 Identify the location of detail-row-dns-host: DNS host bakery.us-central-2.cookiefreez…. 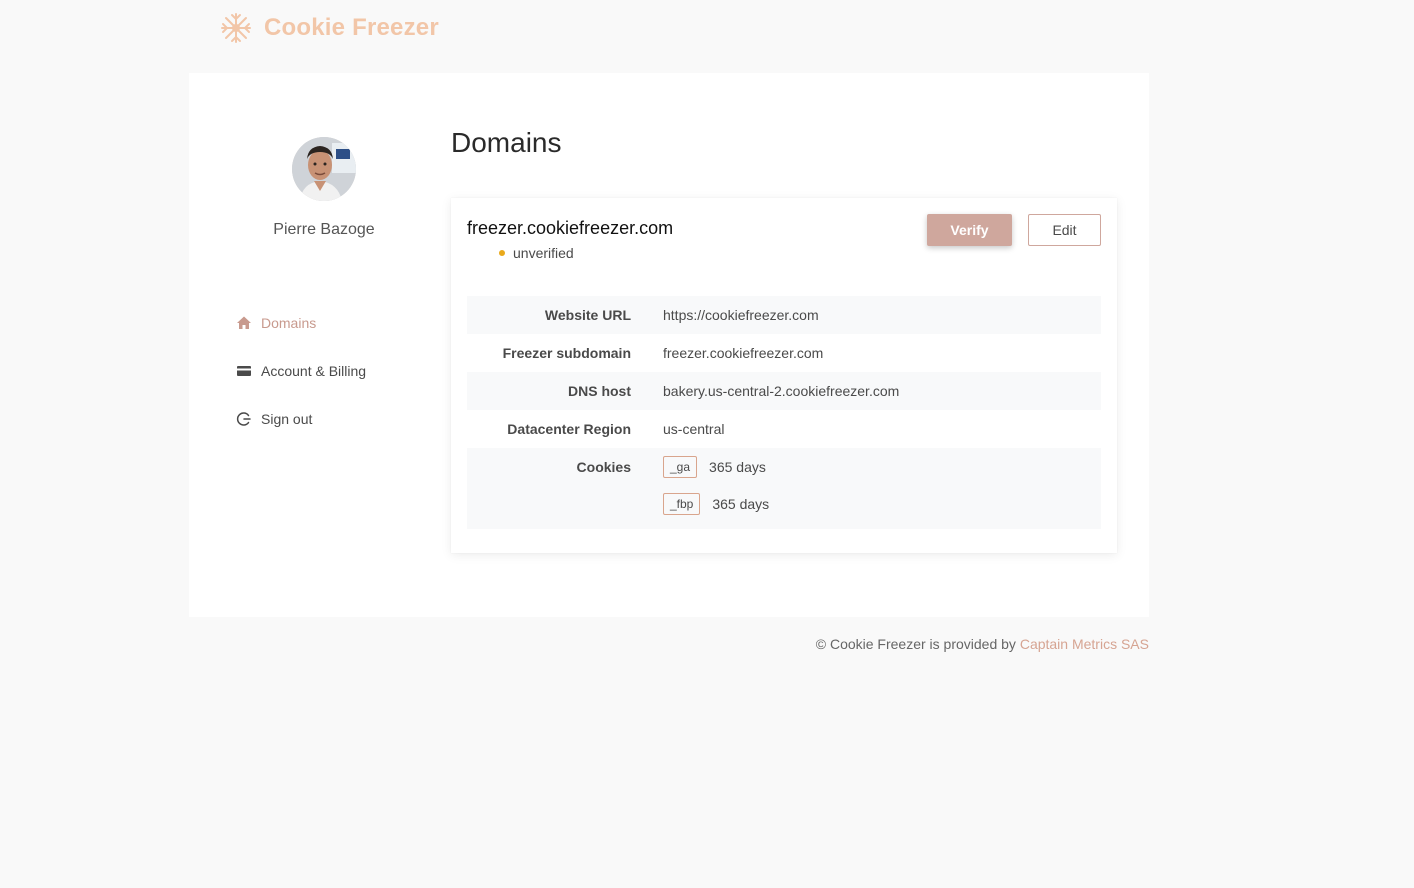
(784, 391).